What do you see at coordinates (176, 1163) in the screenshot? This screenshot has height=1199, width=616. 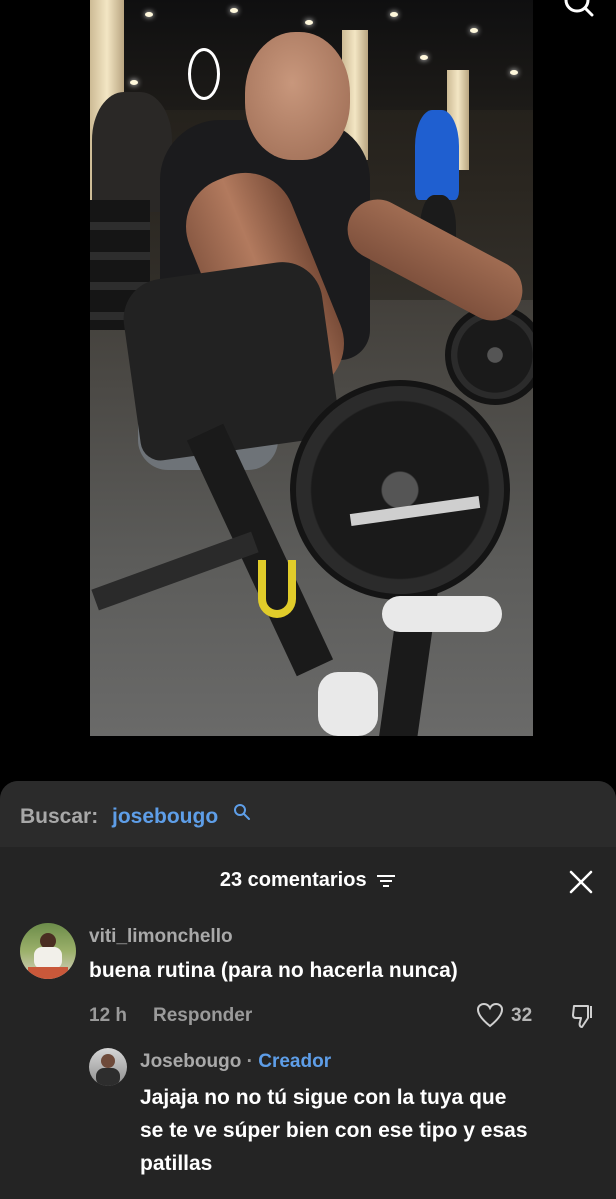 I see `reply-text-line: patillas` at bounding box center [176, 1163].